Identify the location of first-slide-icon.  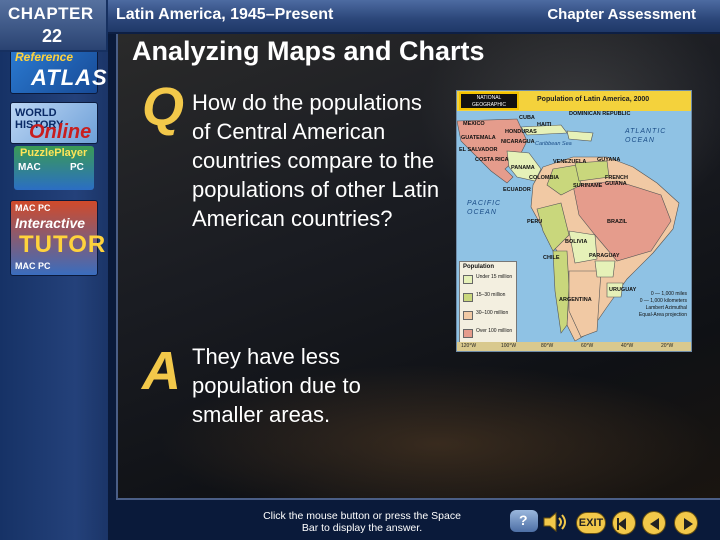
(622, 524).